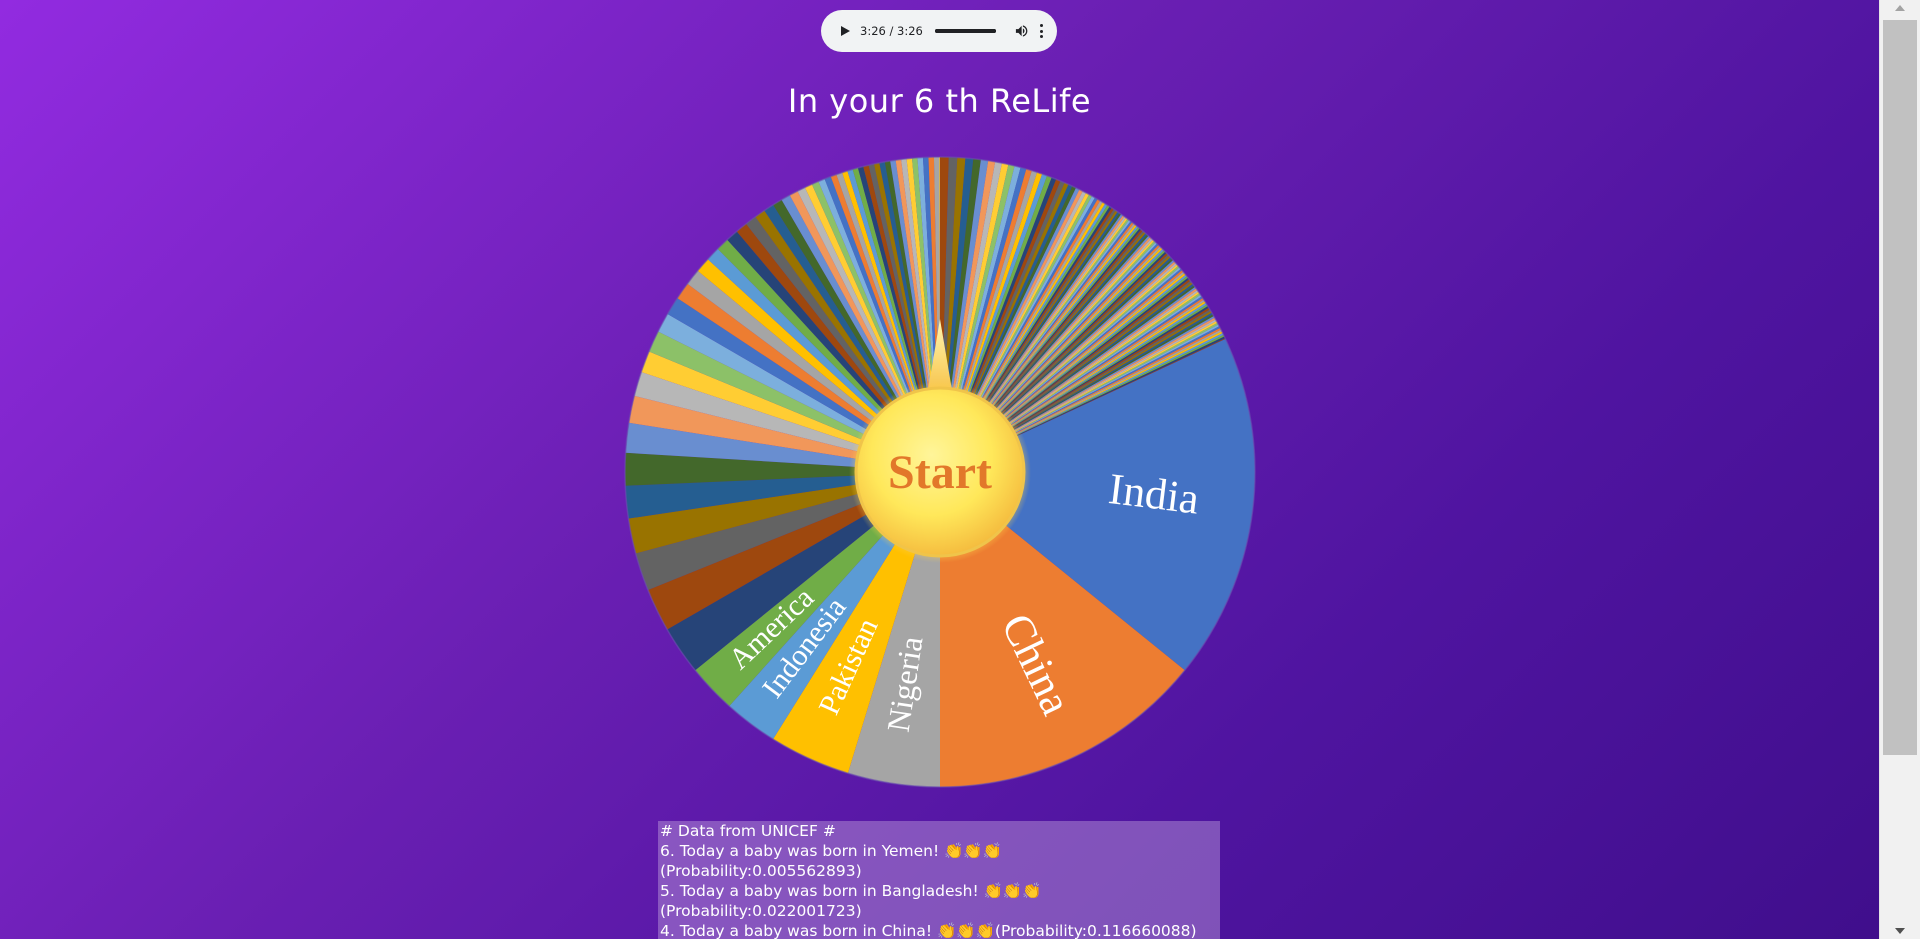 This screenshot has width=1920, height=939. Describe the element at coordinates (1021, 31) in the screenshot. I see `volume-icon` at that location.